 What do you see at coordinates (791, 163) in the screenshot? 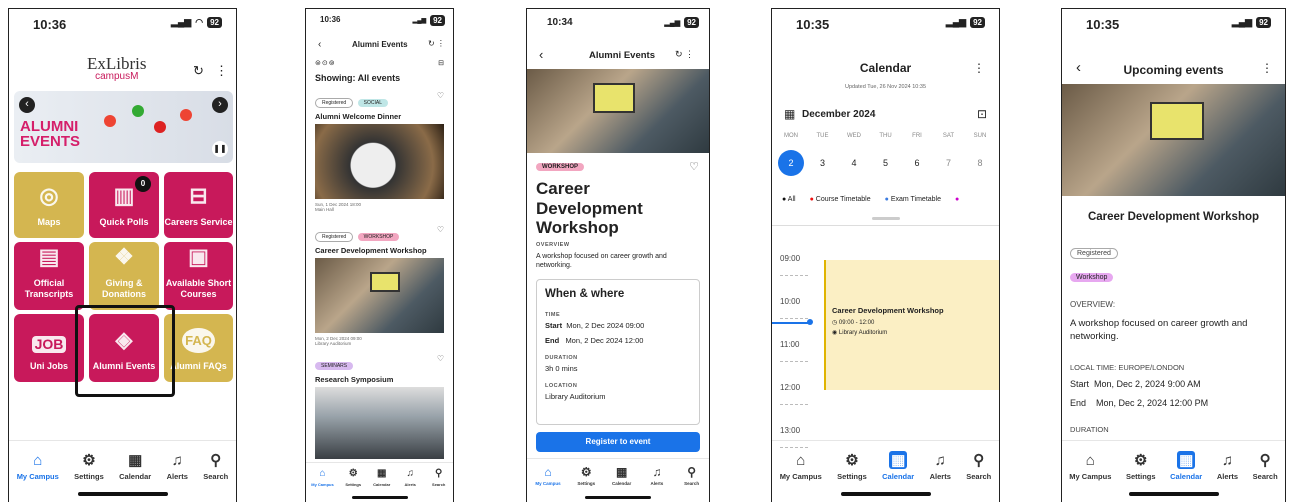
I see `date-cell: 2` at bounding box center [791, 163].